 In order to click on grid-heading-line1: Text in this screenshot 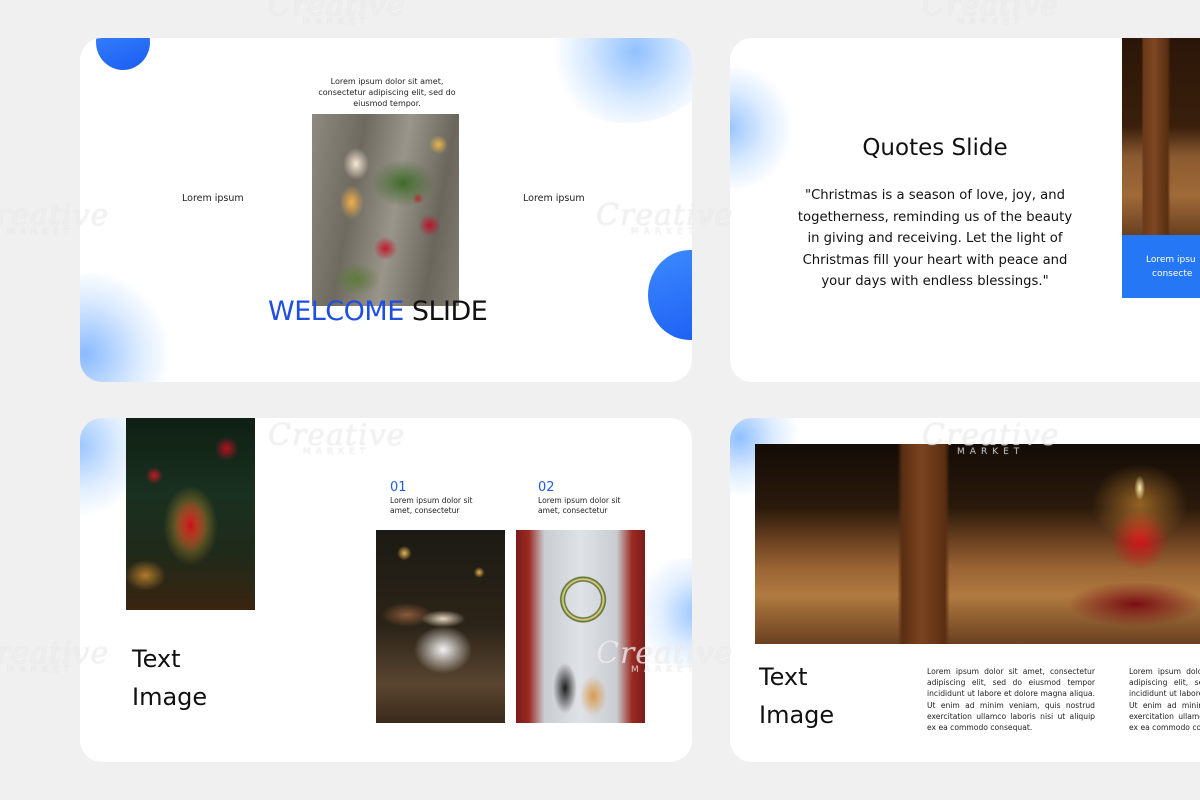, I will do `click(156, 659)`.